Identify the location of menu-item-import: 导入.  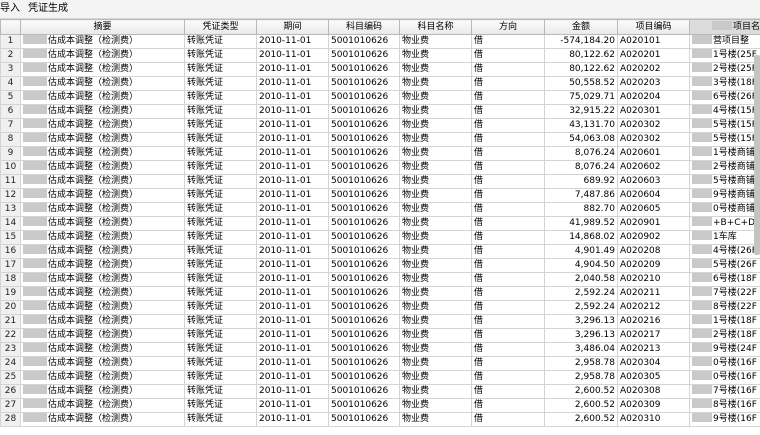
(12, 9).